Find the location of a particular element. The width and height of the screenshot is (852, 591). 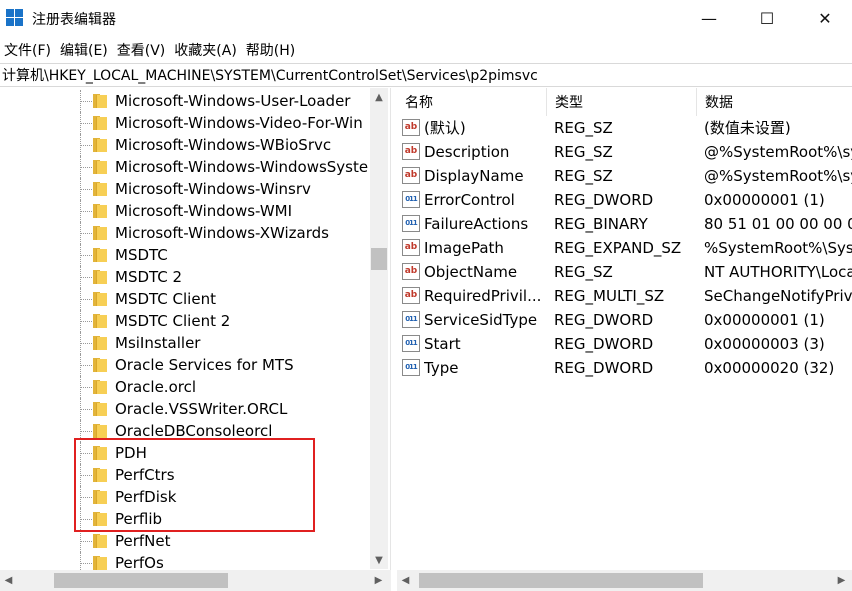

tree-item-label: Oracle Services for MTS is located at coordinates (204, 365).